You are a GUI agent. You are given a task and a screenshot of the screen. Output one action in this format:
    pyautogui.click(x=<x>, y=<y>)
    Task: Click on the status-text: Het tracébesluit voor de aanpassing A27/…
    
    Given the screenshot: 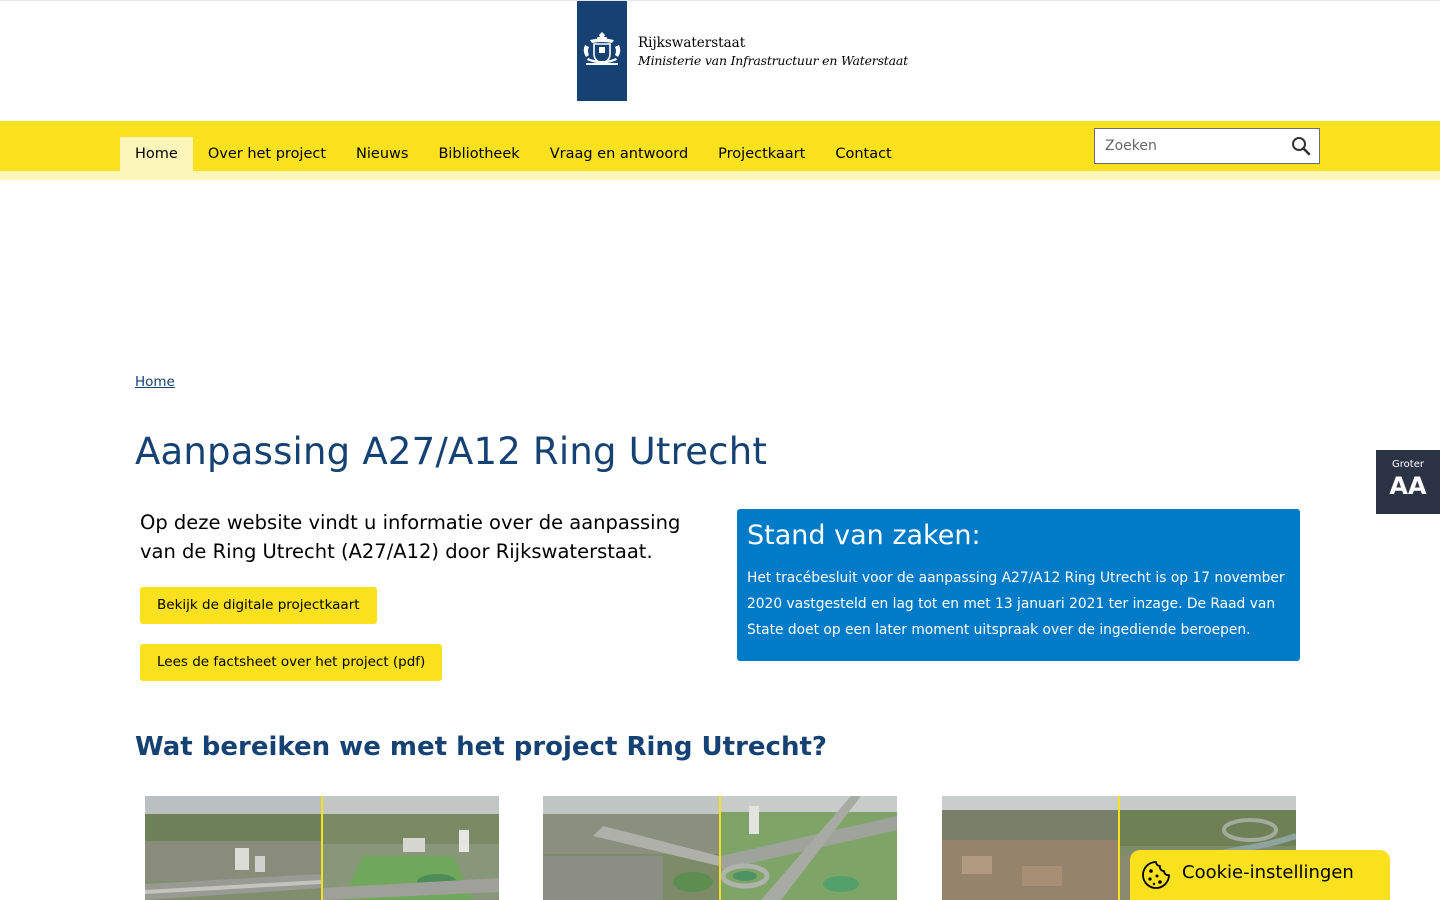 What is the action you would take?
    pyautogui.click(x=1016, y=604)
    